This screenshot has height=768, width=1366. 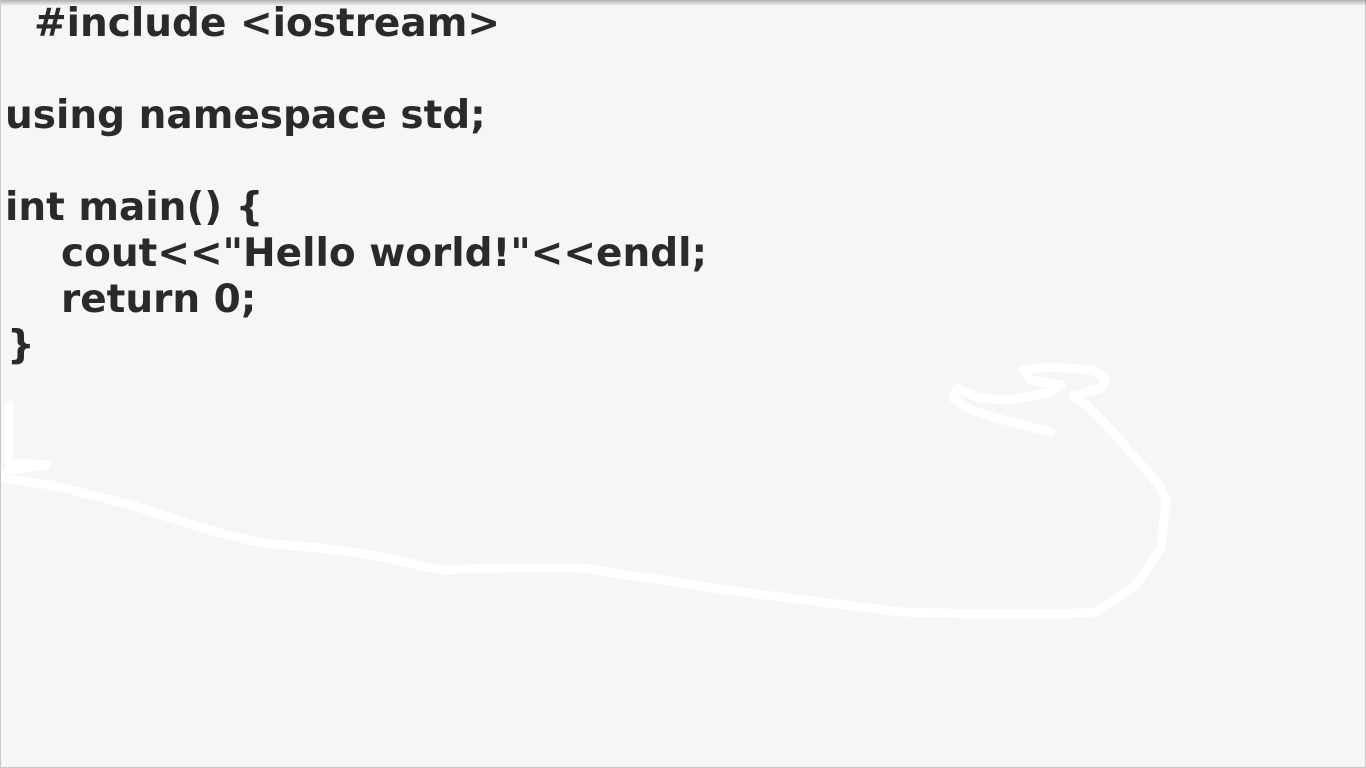 What do you see at coordinates (267, 23) in the screenshot?
I see `code-line-include: #include <iostream>` at bounding box center [267, 23].